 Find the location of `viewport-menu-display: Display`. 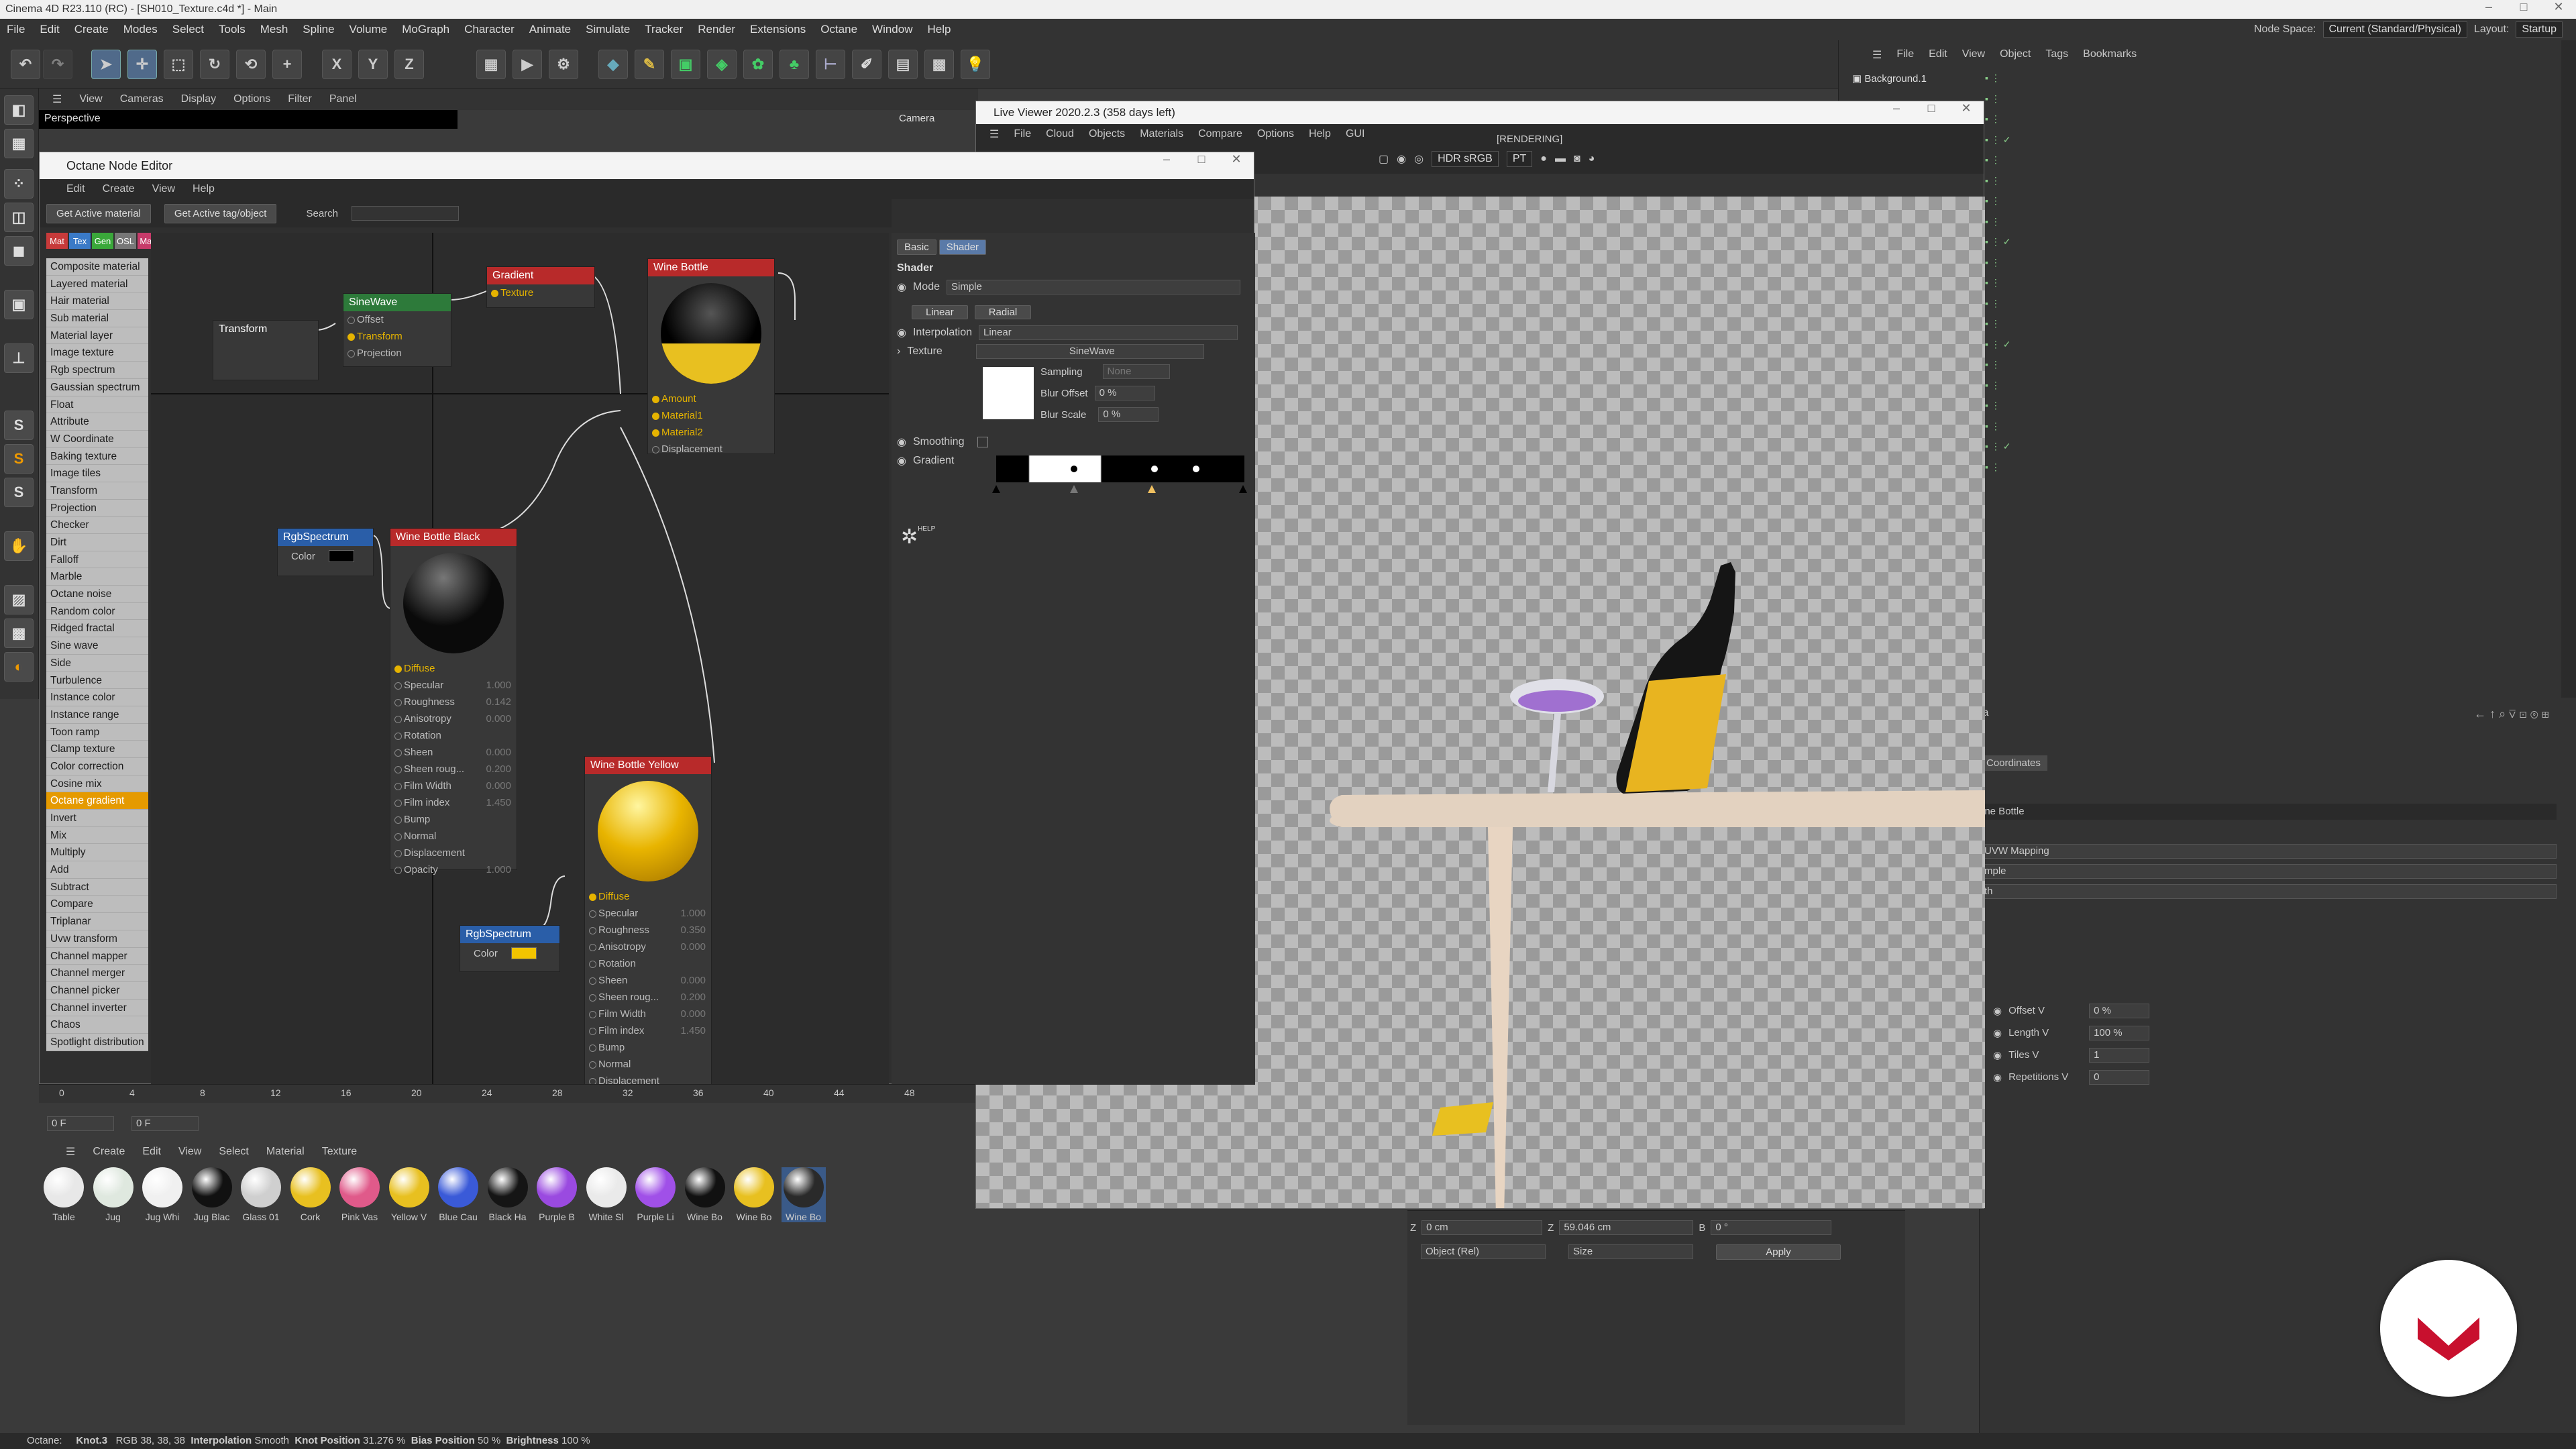

viewport-menu-display: Display is located at coordinates (198, 99).